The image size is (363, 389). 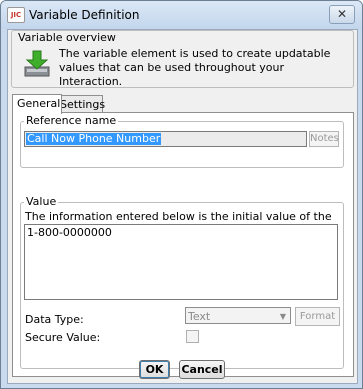 What do you see at coordinates (71, 120) in the screenshot?
I see `reference-name-legend: Reference name` at bounding box center [71, 120].